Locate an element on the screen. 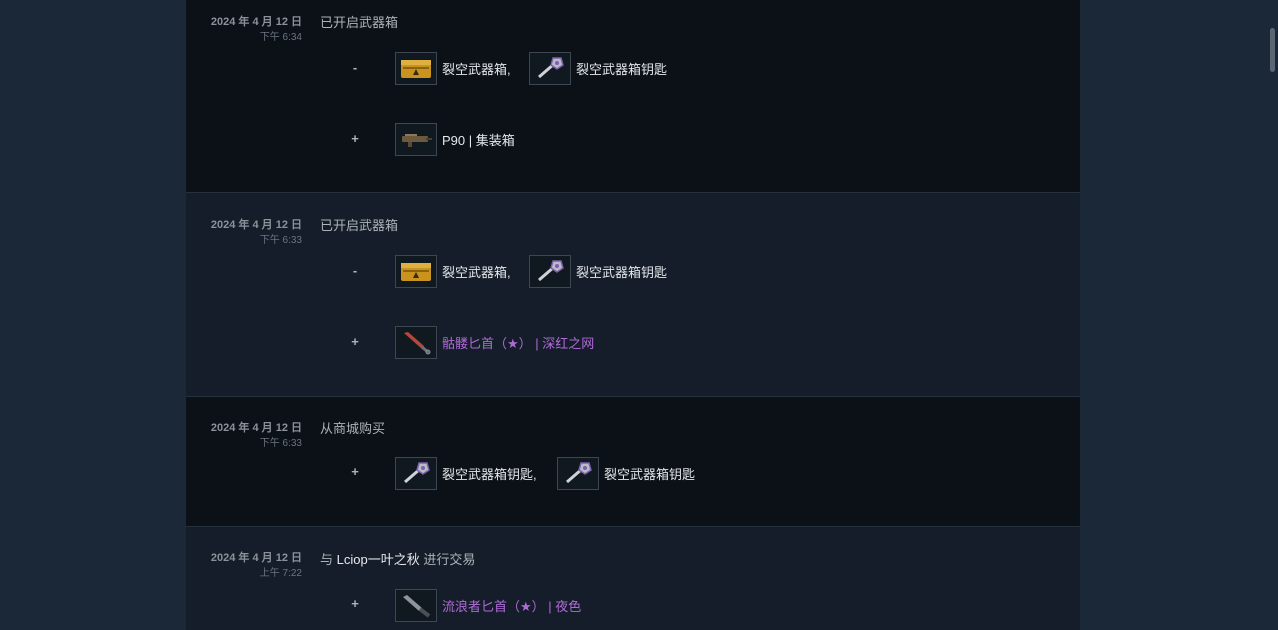 The width and height of the screenshot is (1278, 630). item-name: 裂空武器箱钥匙, is located at coordinates (489, 474).